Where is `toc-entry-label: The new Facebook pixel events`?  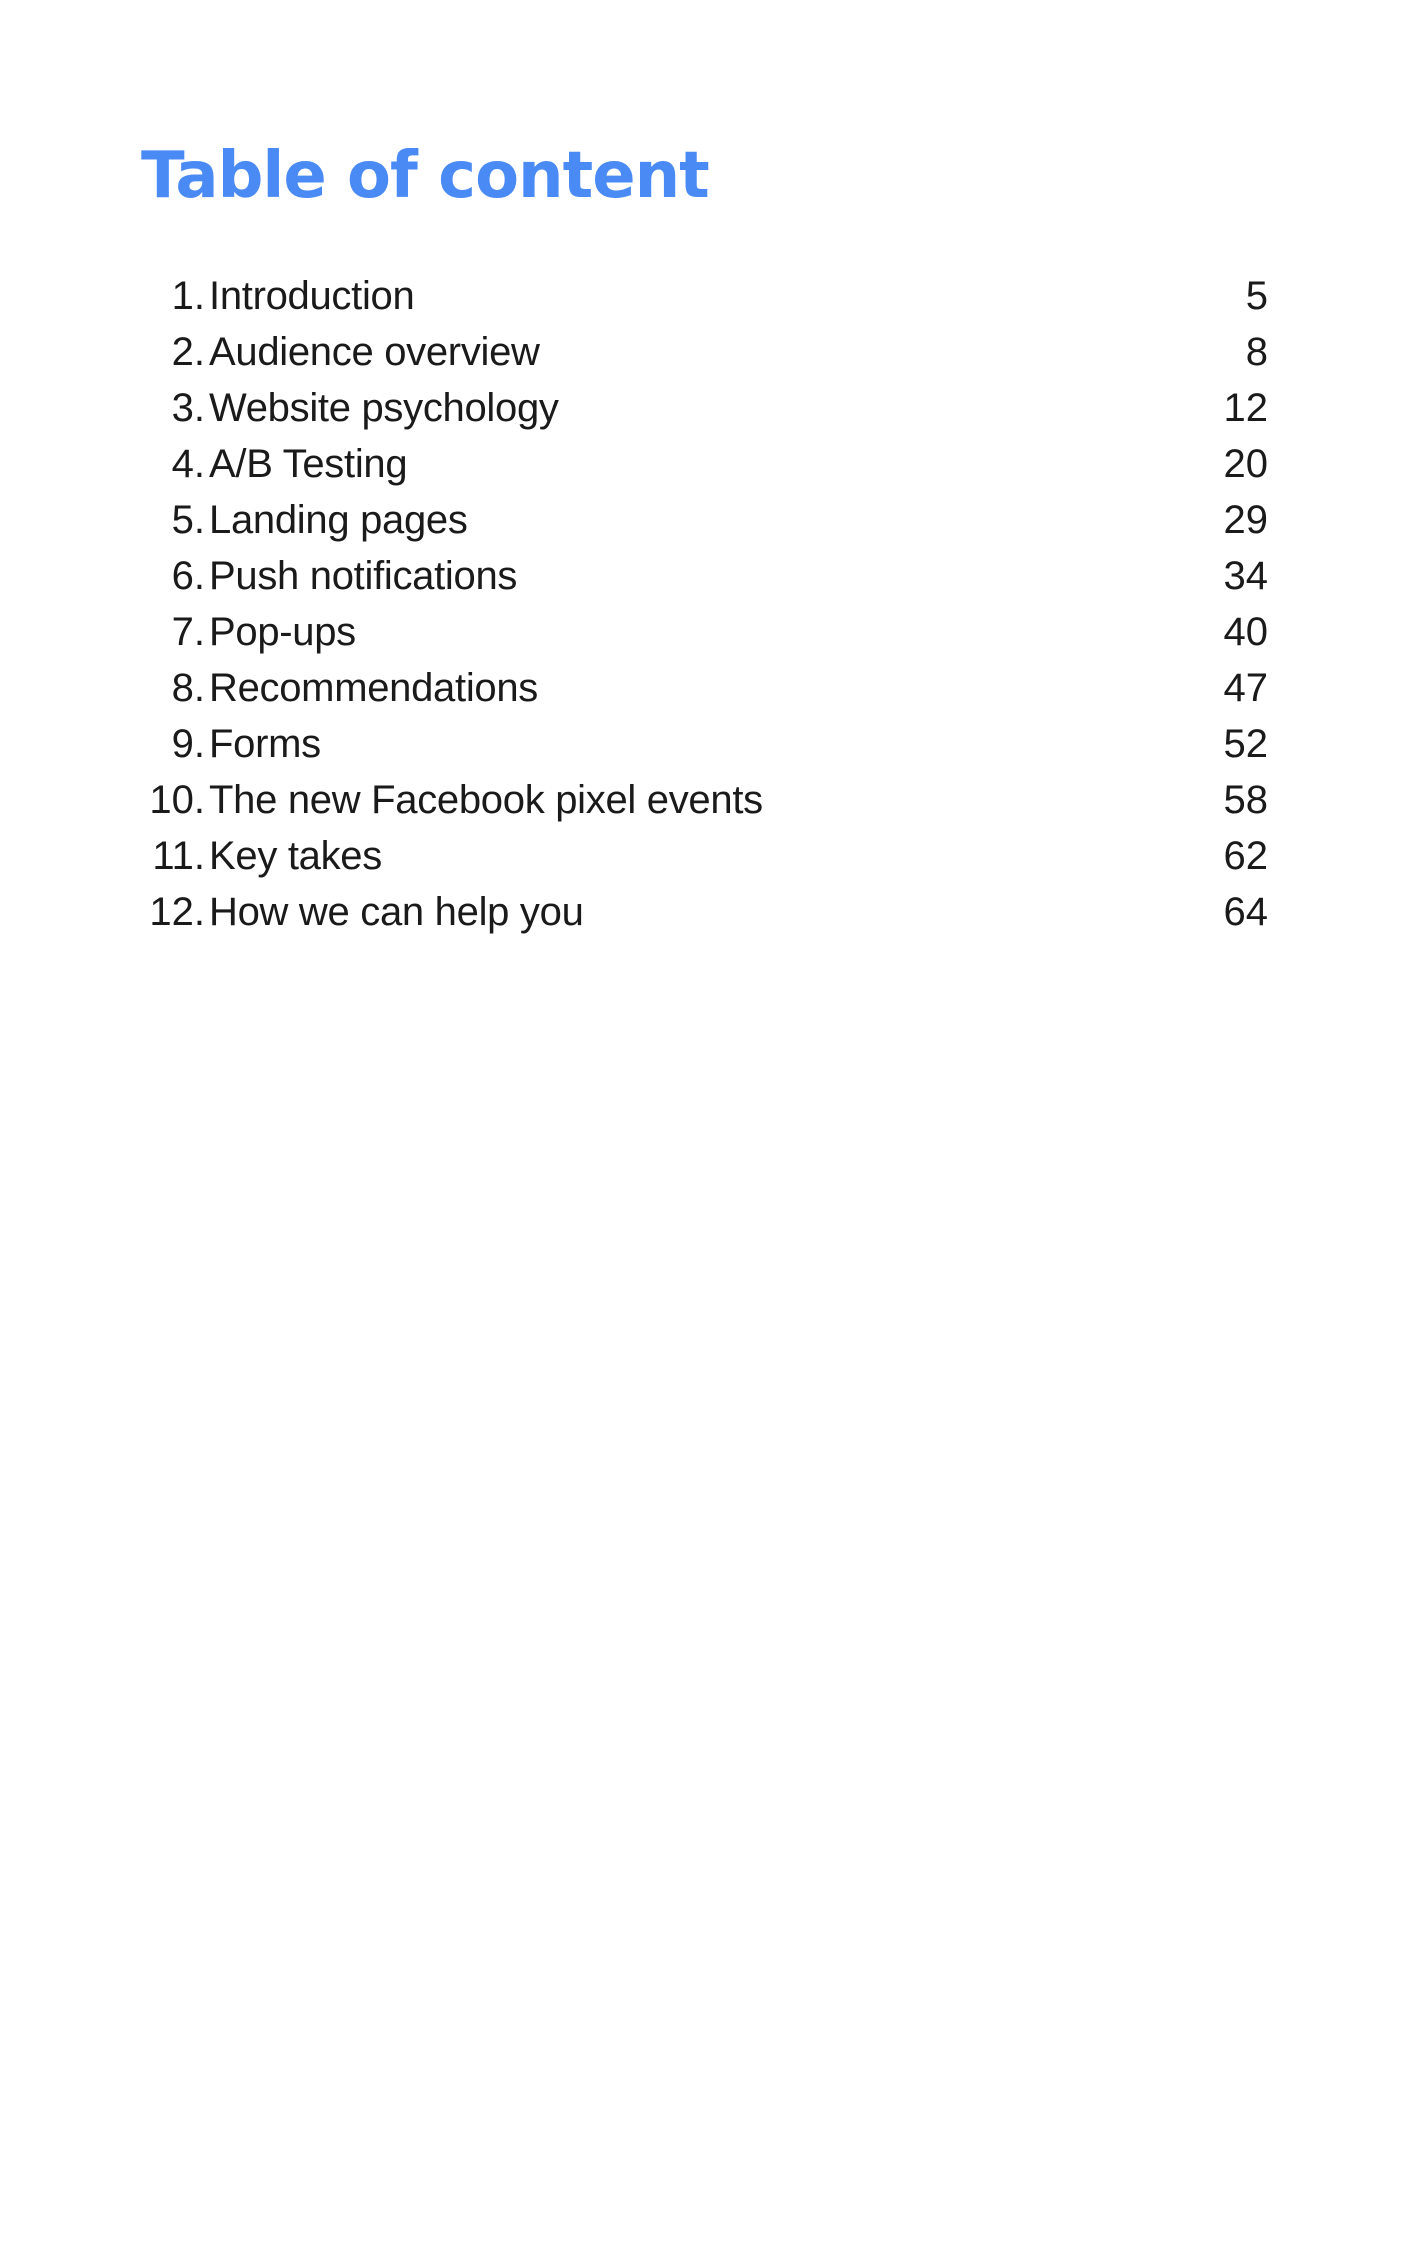 toc-entry-label: The new Facebook pixel events is located at coordinates (486, 800).